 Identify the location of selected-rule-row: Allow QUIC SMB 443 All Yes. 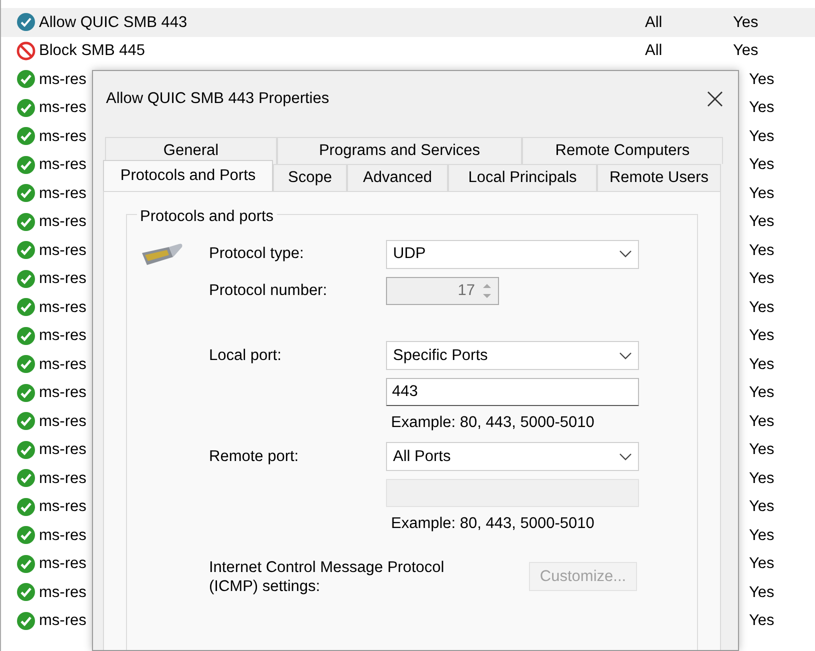
(408, 22).